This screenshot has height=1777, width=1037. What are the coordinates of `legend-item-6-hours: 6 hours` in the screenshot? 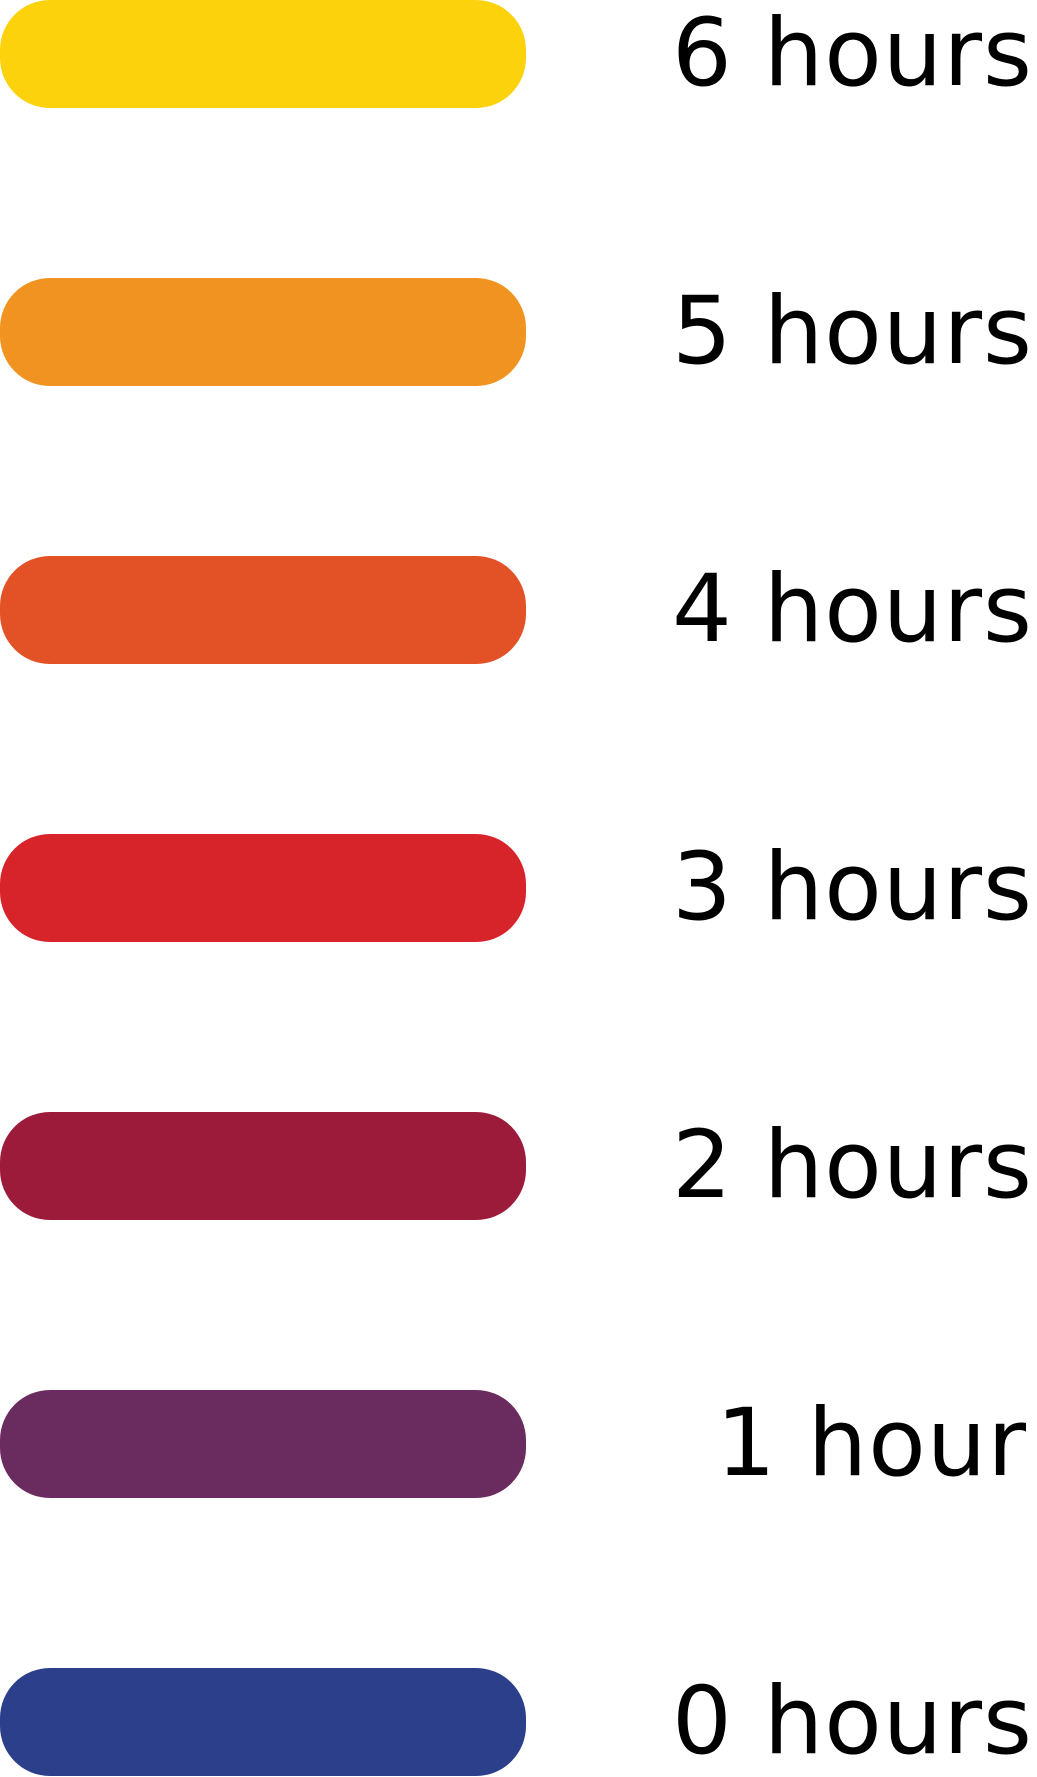 It's located at (518, 54).